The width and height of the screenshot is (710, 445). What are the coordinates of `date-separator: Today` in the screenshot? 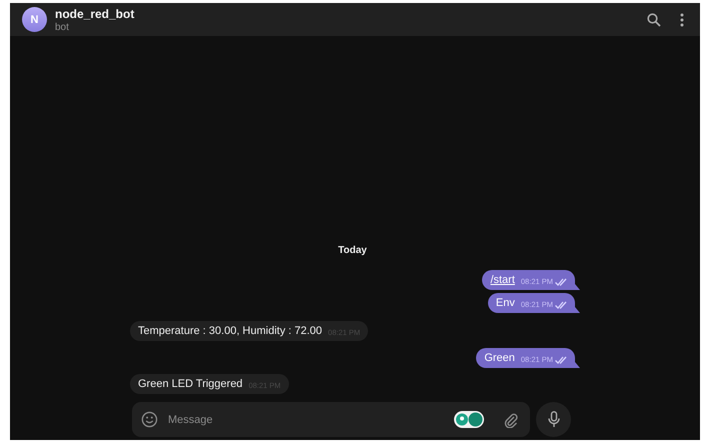 It's located at (352, 250).